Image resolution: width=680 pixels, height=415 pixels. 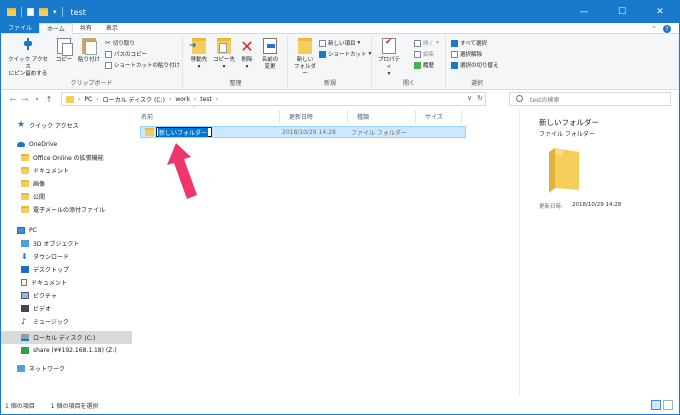 What do you see at coordinates (126, 54) in the screenshot?
I see `copy-path-button: パスのコピー` at bounding box center [126, 54].